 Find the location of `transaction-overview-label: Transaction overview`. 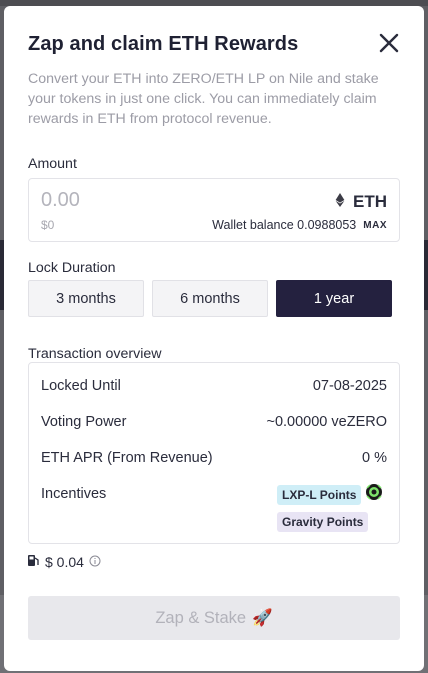

transaction-overview-label: Transaction overview is located at coordinates (95, 354).